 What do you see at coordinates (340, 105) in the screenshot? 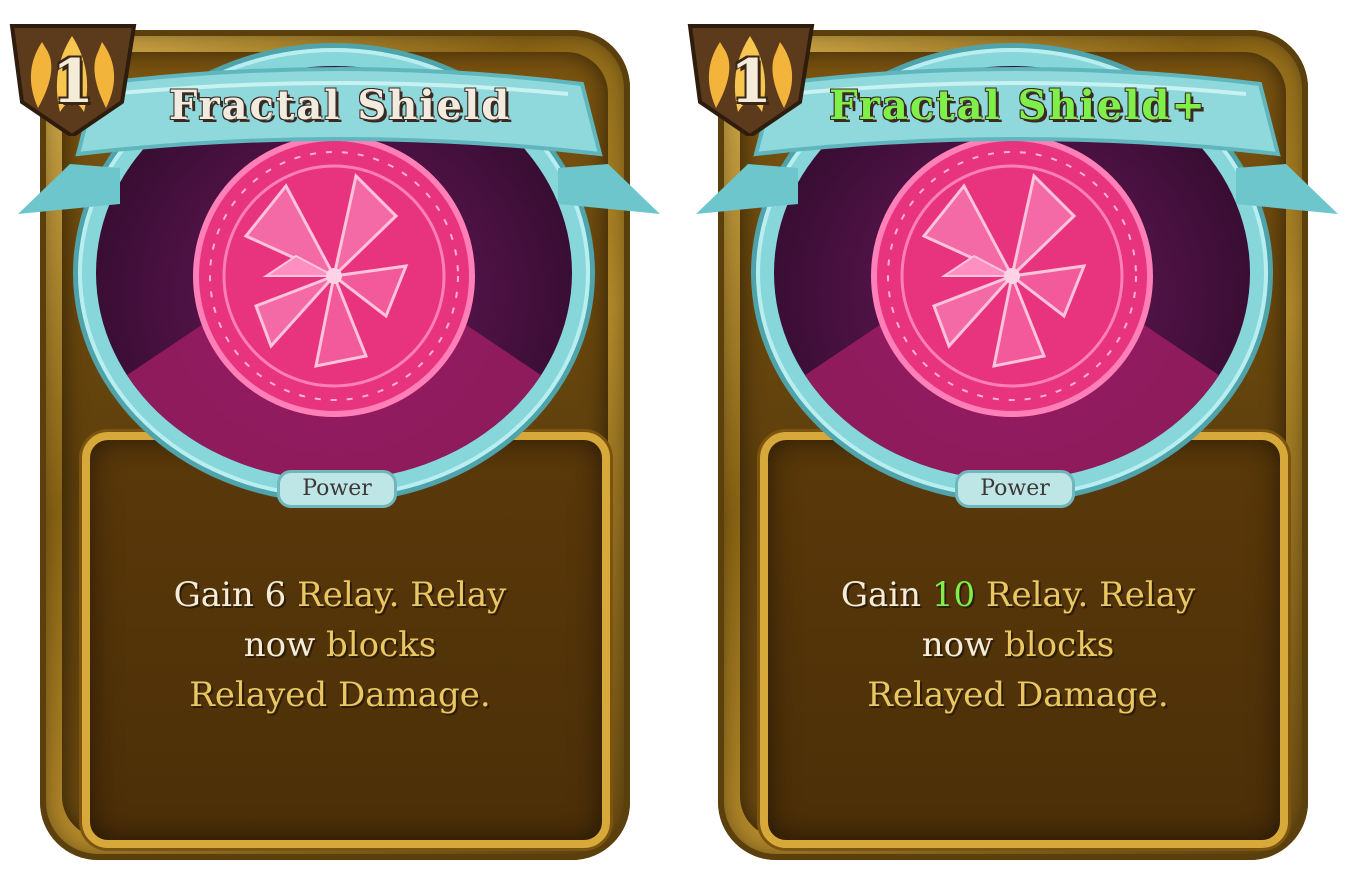
I see `card-title: Fractal Shield` at bounding box center [340, 105].